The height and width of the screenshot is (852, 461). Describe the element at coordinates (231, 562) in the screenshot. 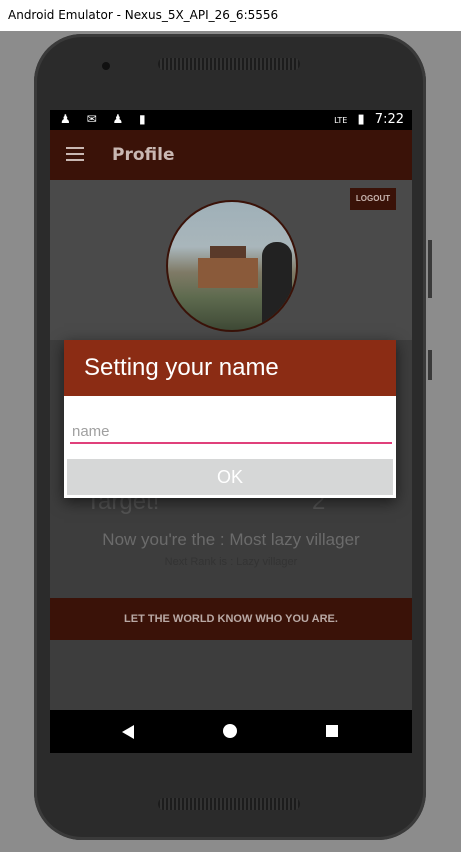

I see `next-rank: Next Rank is : Lazy villager` at that location.